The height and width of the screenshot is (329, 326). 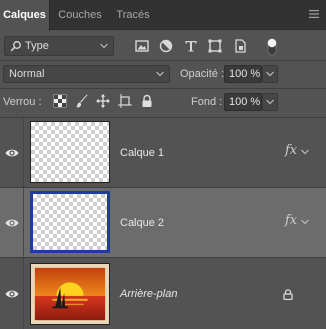 I want to click on panel-menu-icon, so click(x=314, y=14).